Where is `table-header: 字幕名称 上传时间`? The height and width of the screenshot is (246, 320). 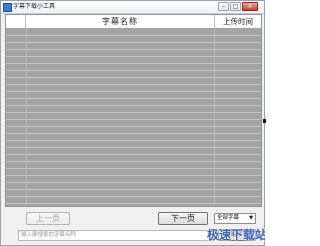 table-header: 字幕名称 上传时间 is located at coordinates (133, 22).